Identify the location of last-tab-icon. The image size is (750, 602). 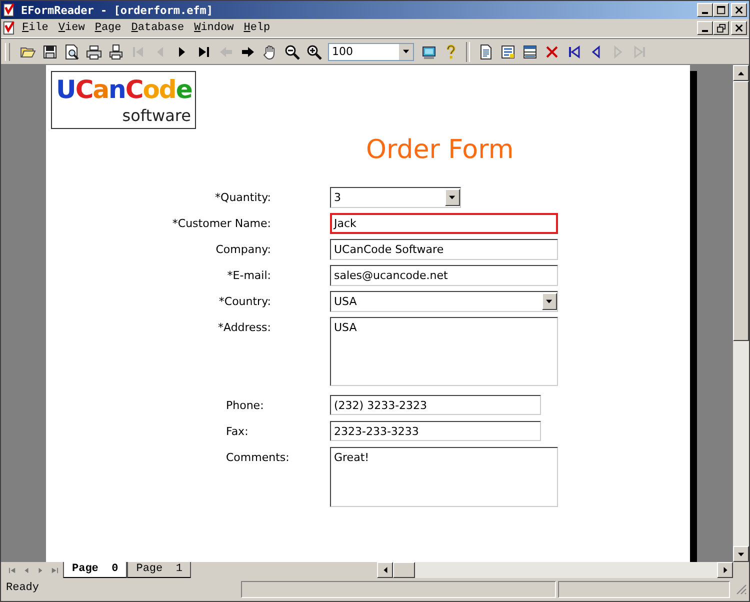
(54, 570).